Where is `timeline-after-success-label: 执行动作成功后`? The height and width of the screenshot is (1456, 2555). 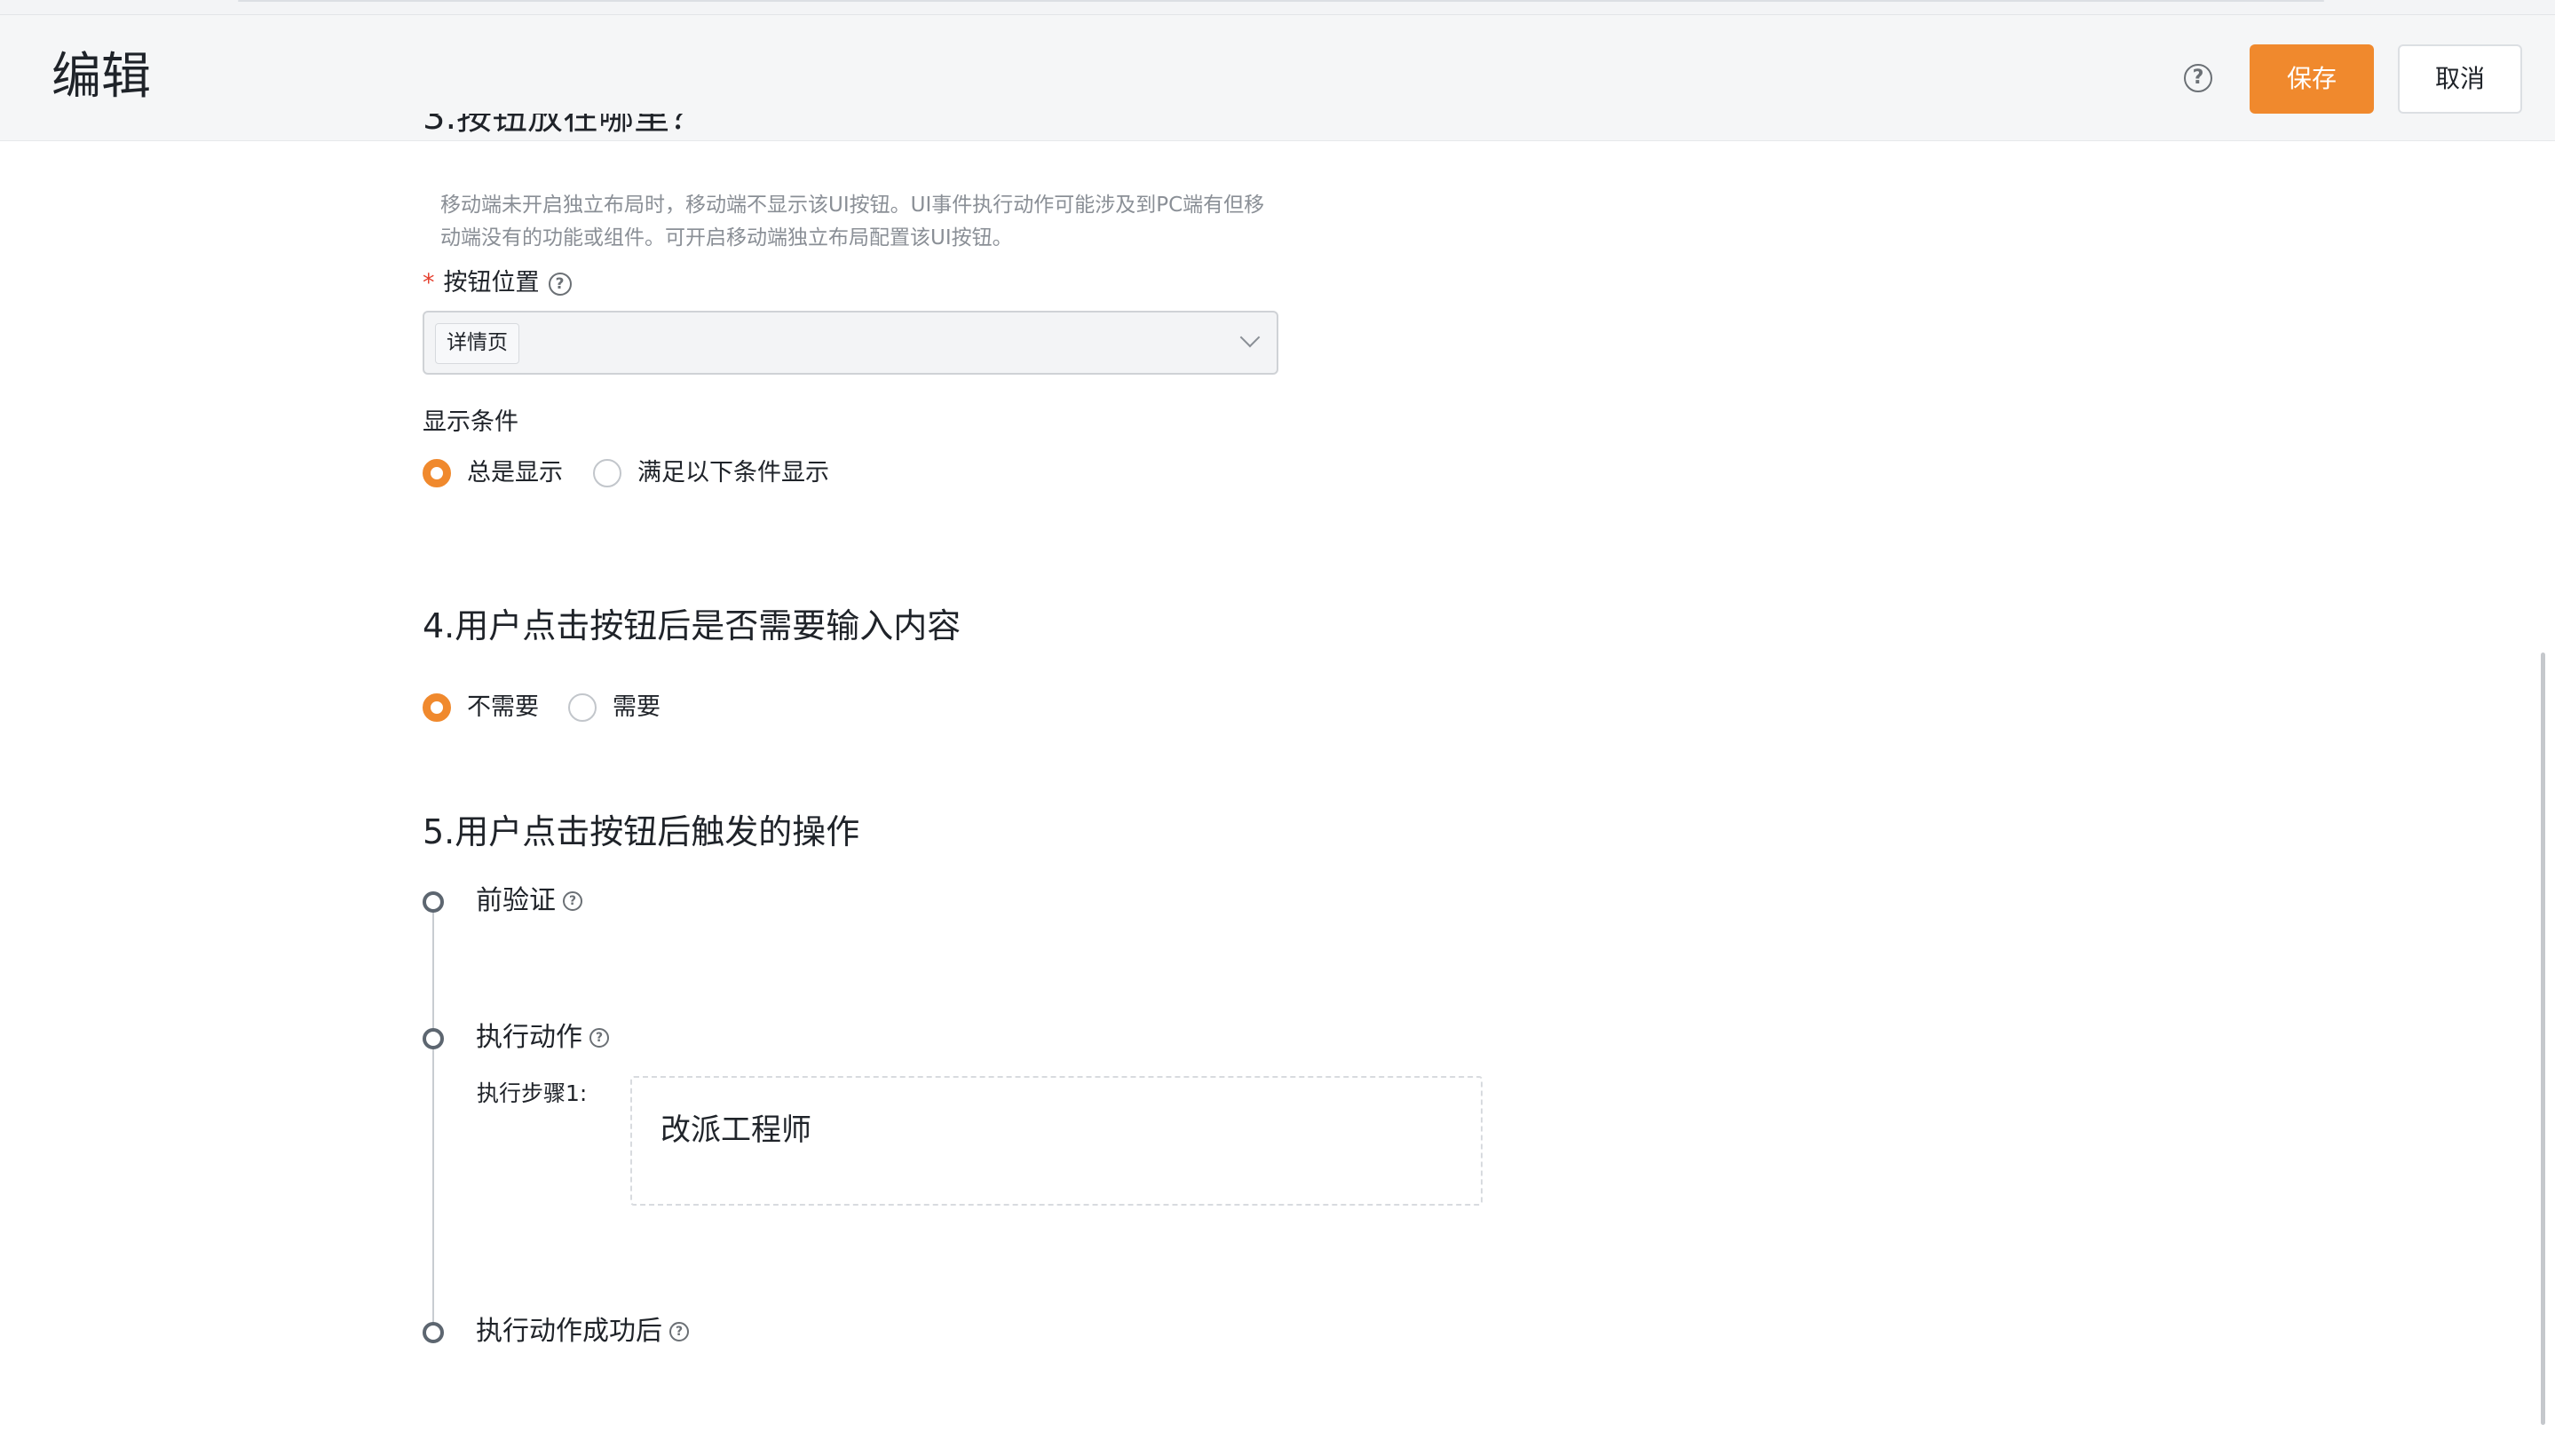
timeline-after-success-label: 执行动作成功后 is located at coordinates (569, 1331).